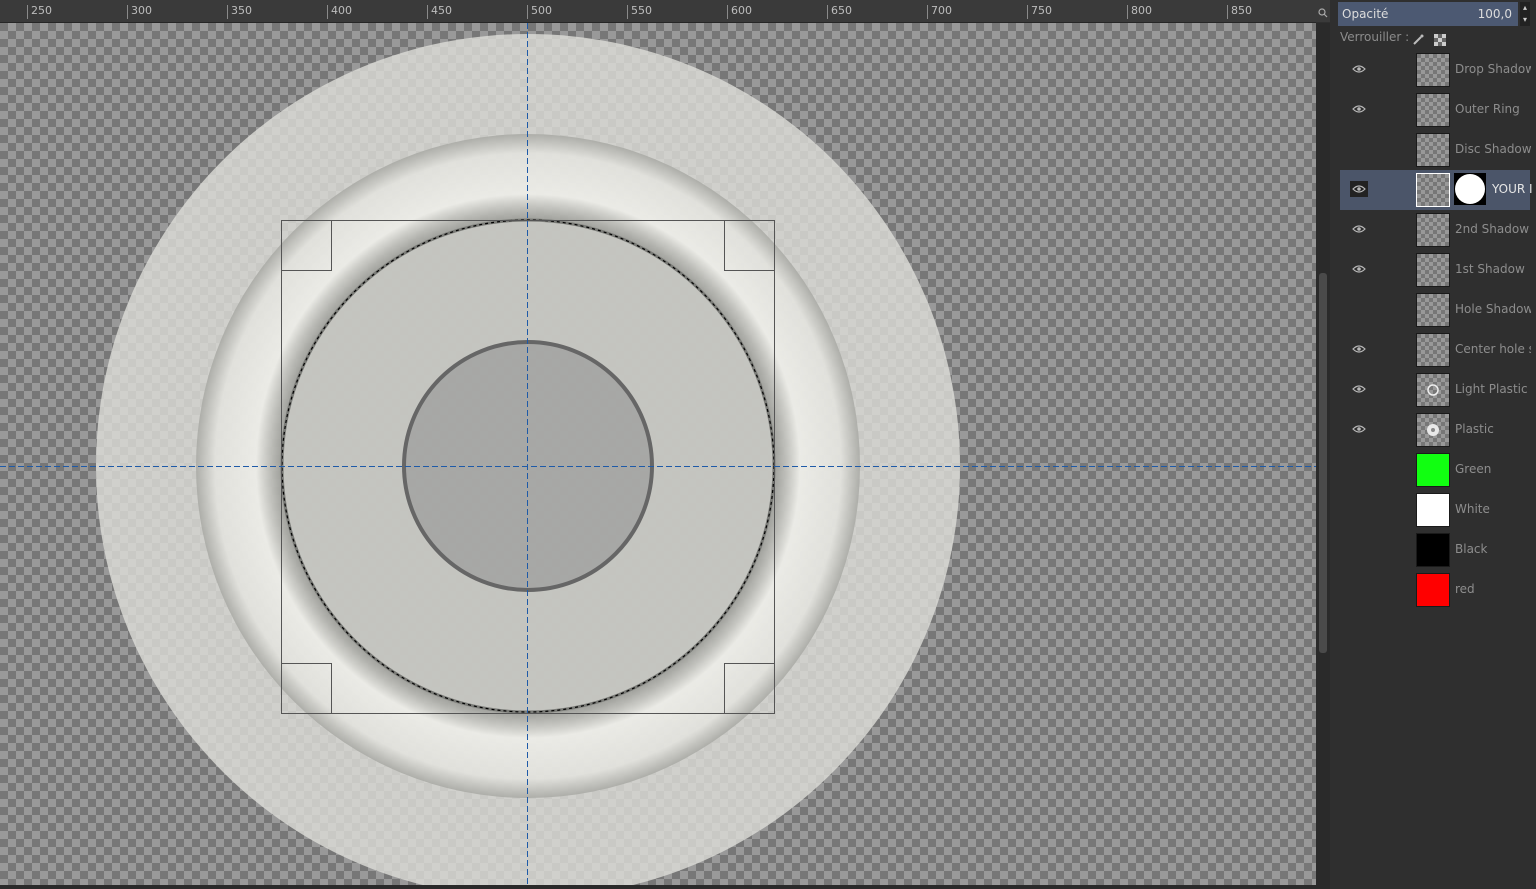 This screenshot has width=1536, height=889. I want to click on ruler-tick-label: 500, so click(539, 12).